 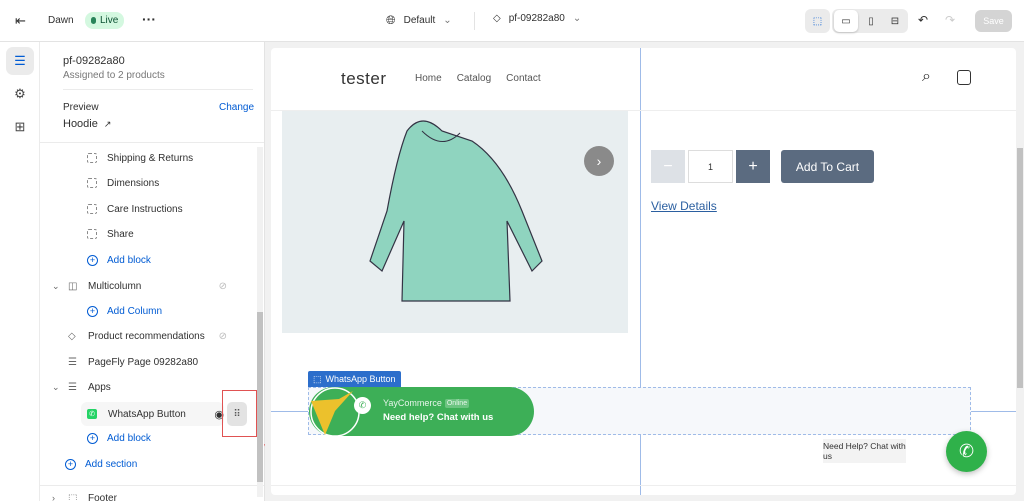 I want to click on mobile-view-button: ▯, so click(x=871, y=21).